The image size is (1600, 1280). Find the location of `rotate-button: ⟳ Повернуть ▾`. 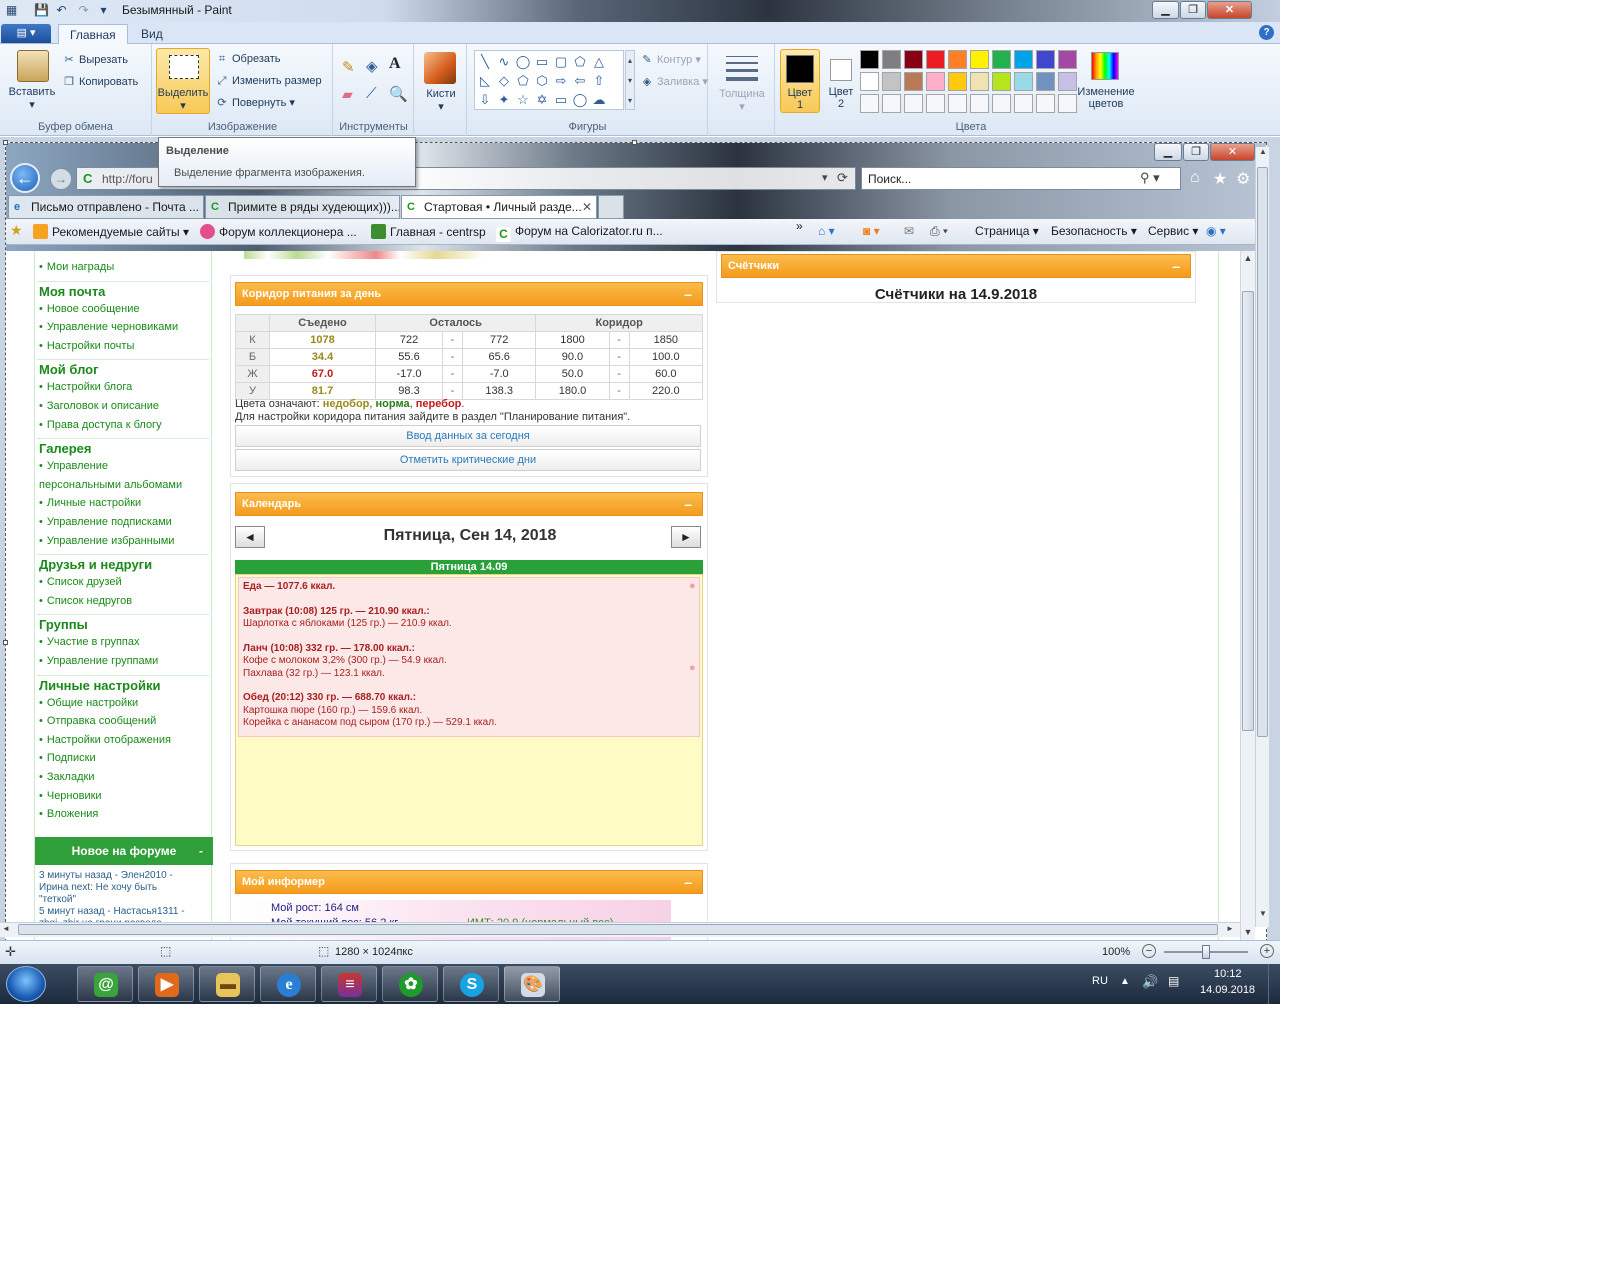

rotate-button: ⟳ Повернуть ▾ is located at coordinates (255, 102).